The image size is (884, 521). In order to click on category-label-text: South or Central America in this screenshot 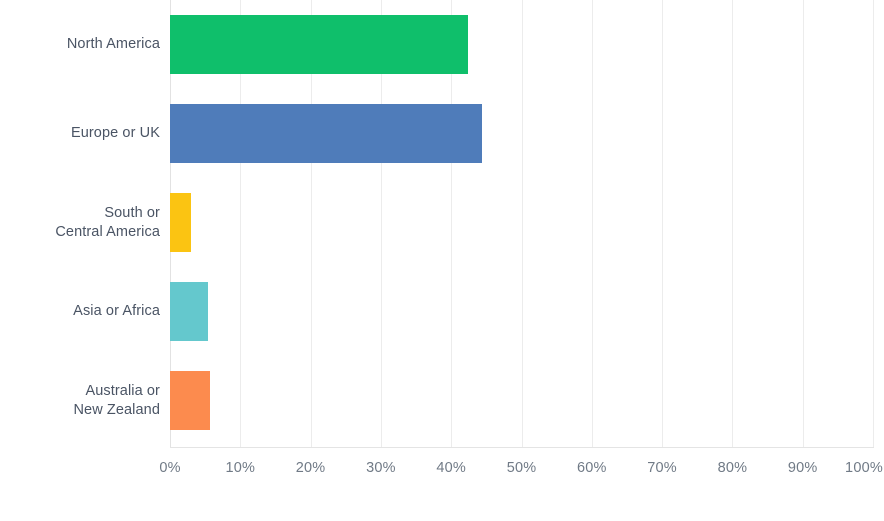, I will do `click(107, 222)`.